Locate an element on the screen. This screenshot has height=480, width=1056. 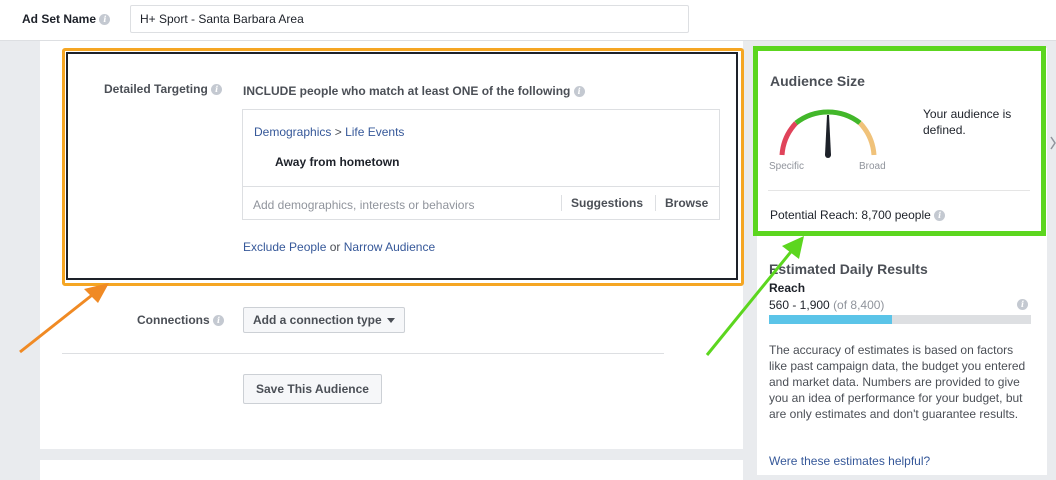
estimates-helpful-link: Were these estimates helpful? is located at coordinates (849, 461).